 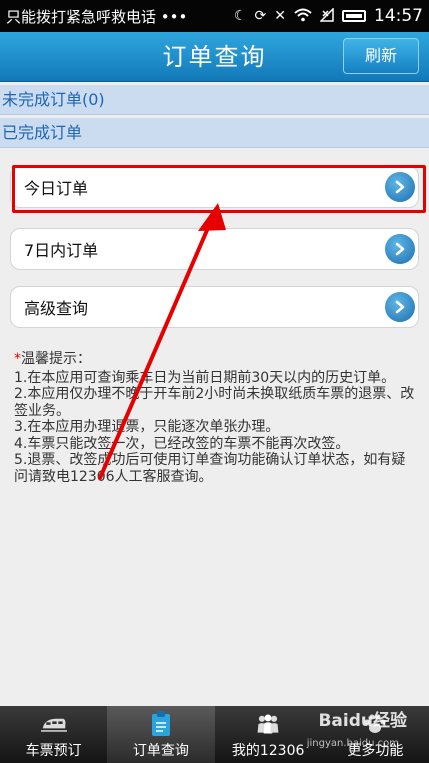 What do you see at coordinates (214, 57) in the screenshot?
I see `title-bar: 订单查询 刷新` at bounding box center [214, 57].